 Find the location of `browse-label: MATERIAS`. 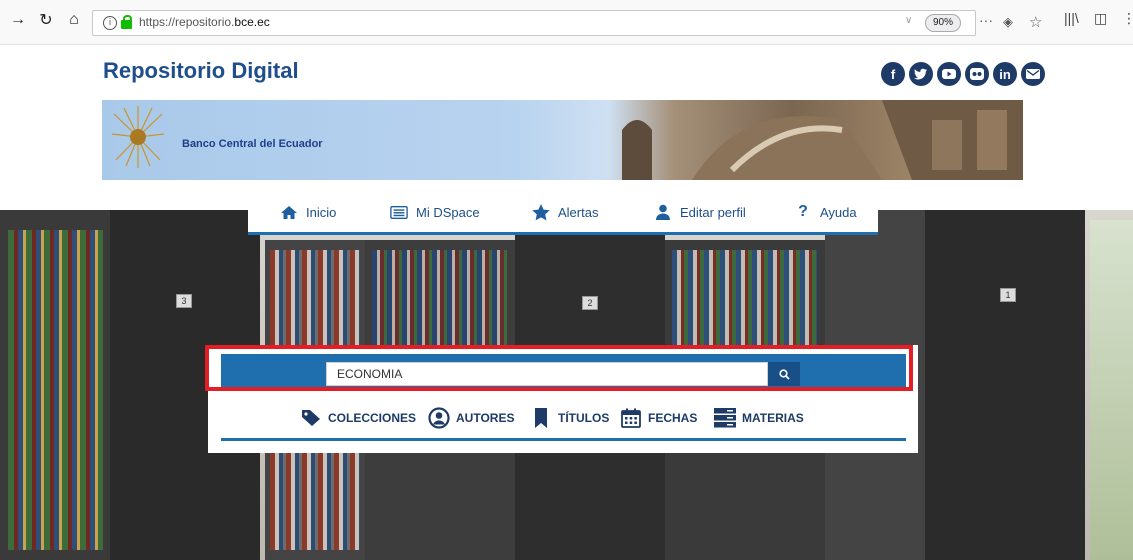

browse-label: MATERIAS is located at coordinates (773, 418).